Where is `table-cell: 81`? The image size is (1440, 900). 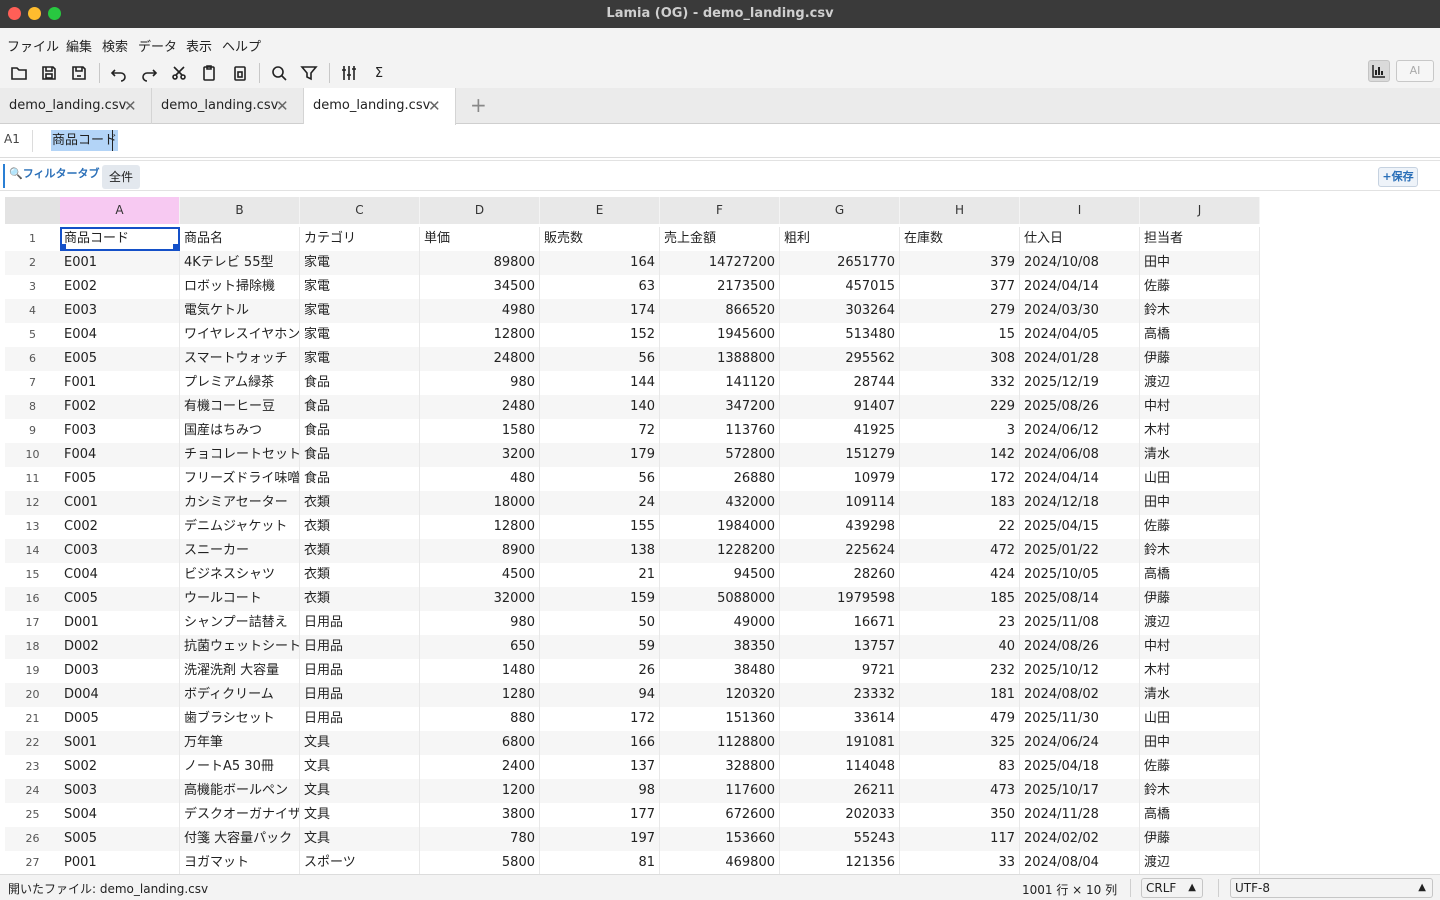 table-cell: 81 is located at coordinates (600, 862).